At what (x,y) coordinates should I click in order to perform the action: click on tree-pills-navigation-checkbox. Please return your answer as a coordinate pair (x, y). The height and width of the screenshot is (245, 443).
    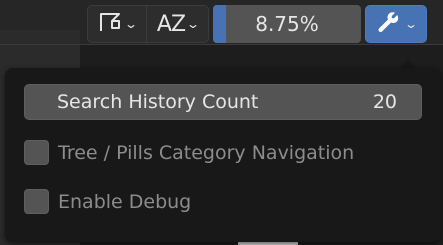
    Looking at the image, I should click on (36, 152).